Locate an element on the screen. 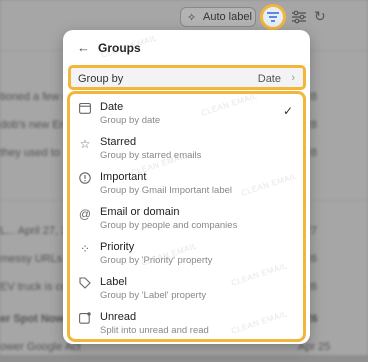 The image size is (368, 362). filter-lines-icon is located at coordinates (273, 17).